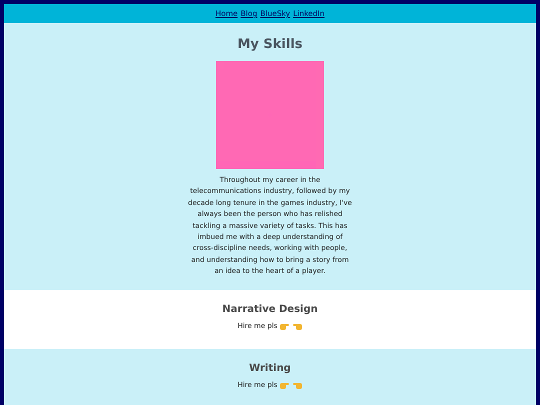 Image resolution: width=540 pixels, height=405 pixels. Describe the element at coordinates (270, 309) in the screenshot. I see `skill-title: Narrative Design` at that location.